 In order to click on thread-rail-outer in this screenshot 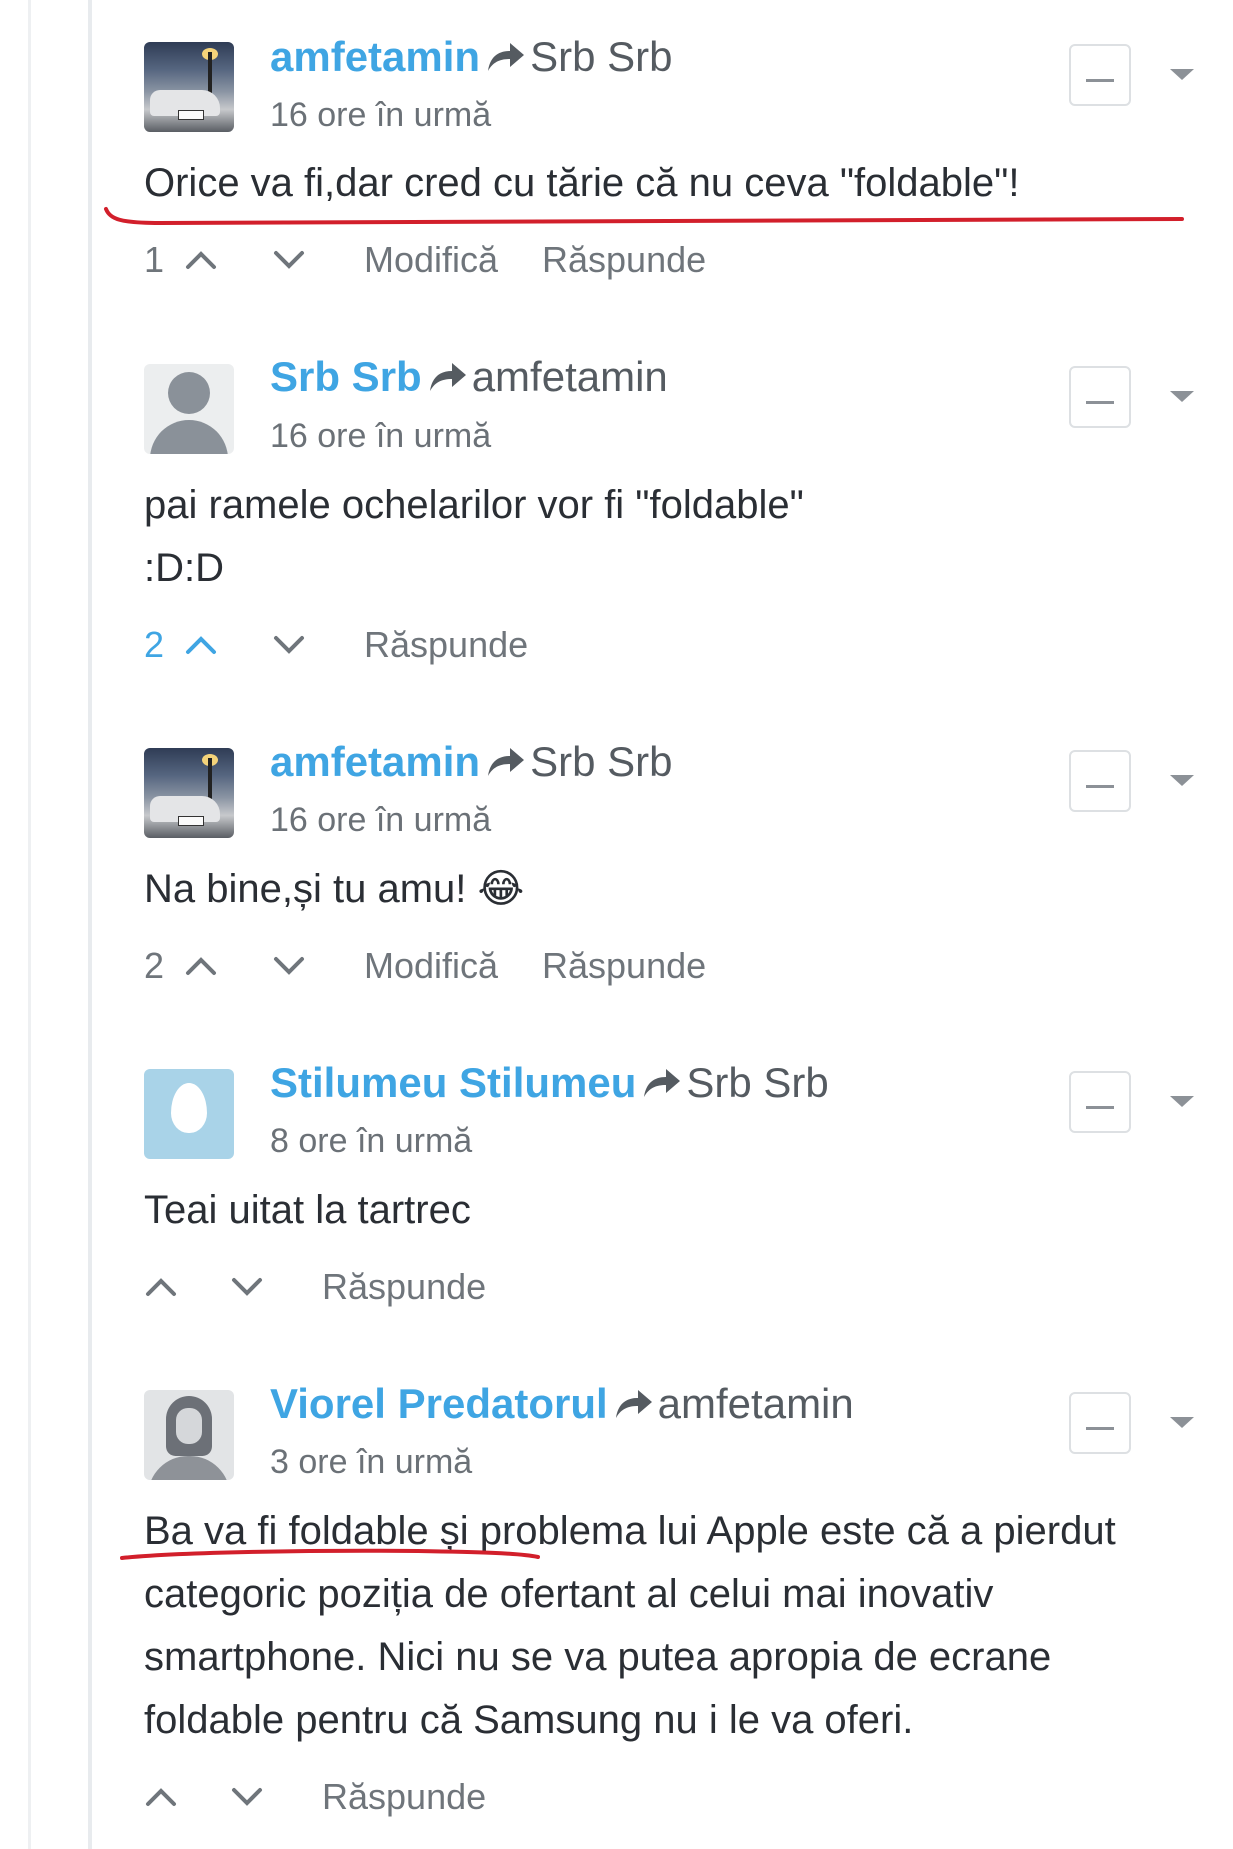, I will do `click(29, 924)`.